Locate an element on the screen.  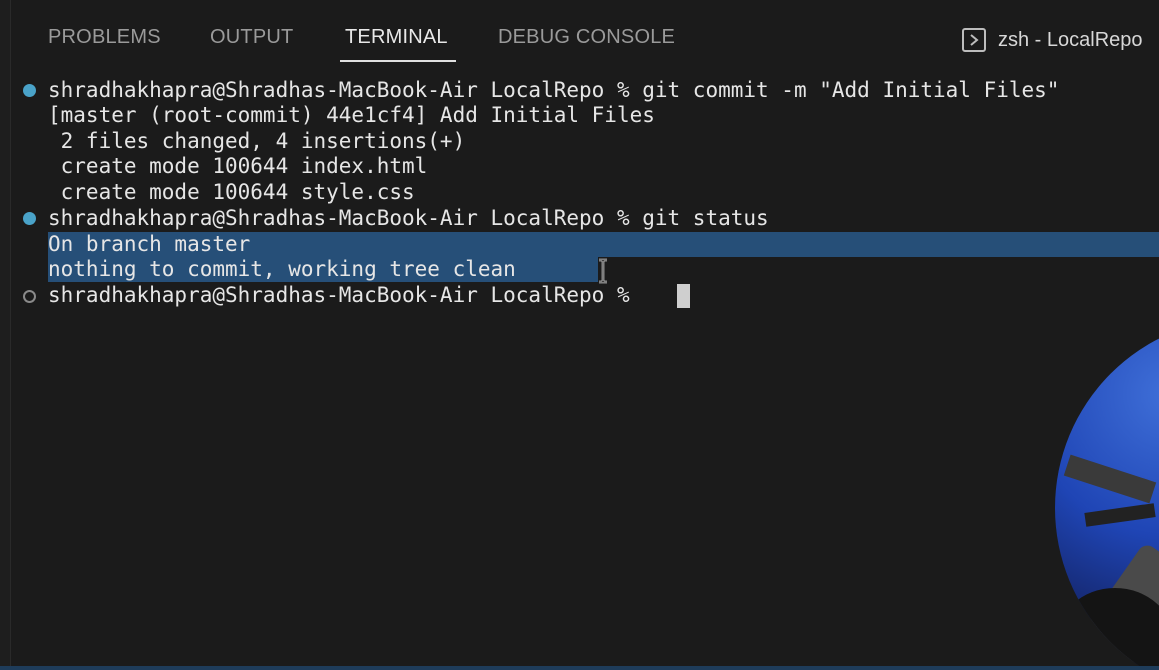
active-tab-indicator is located at coordinates (398, 61).